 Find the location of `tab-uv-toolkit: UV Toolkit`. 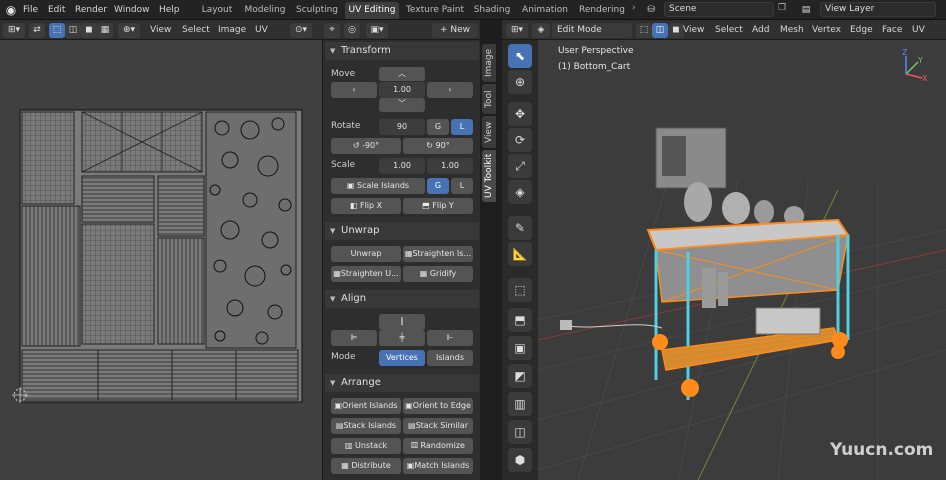

tab-uv-toolkit: UV Toolkit is located at coordinates (489, 176).